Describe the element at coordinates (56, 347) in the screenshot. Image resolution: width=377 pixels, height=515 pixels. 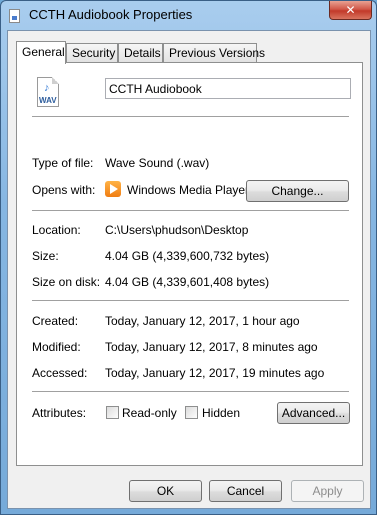
I see `modified-label: Modified:` at that location.